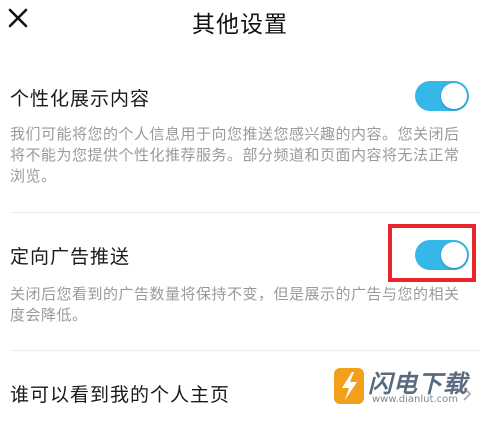 The width and height of the screenshot is (480, 426). I want to click on personalized-content-toggle, so click(442, 96).